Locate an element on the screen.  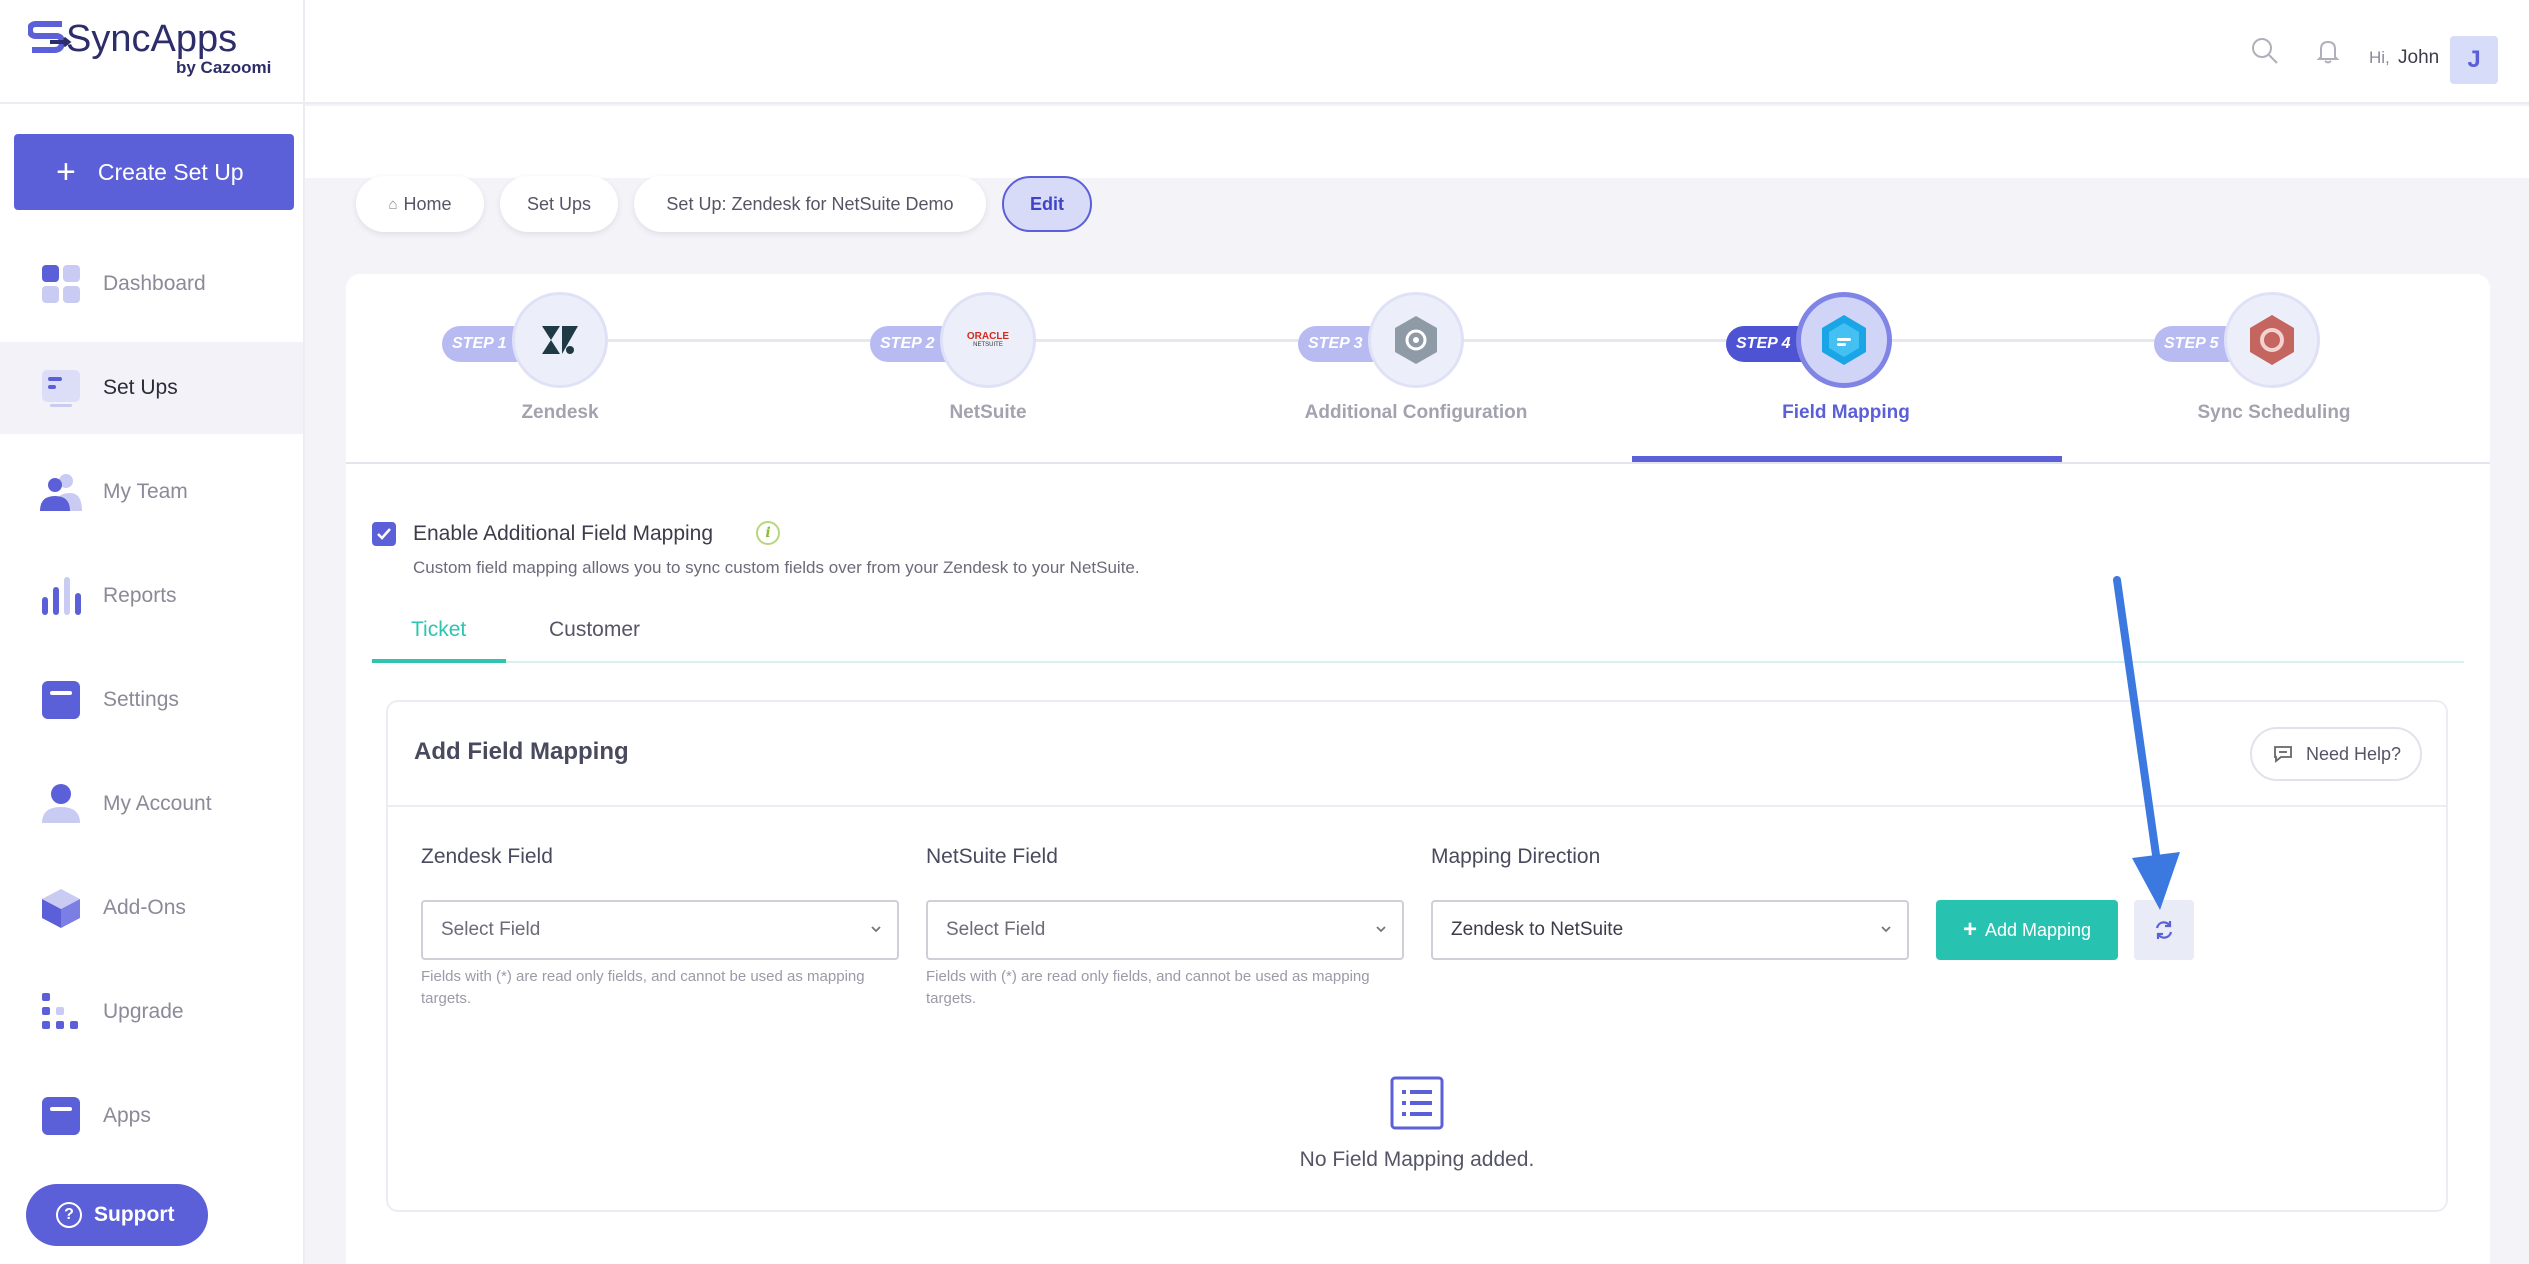
breadcrumb-setup: Set Up: Zendesk for NetSuite Demo is located at coordinates (810, 204).